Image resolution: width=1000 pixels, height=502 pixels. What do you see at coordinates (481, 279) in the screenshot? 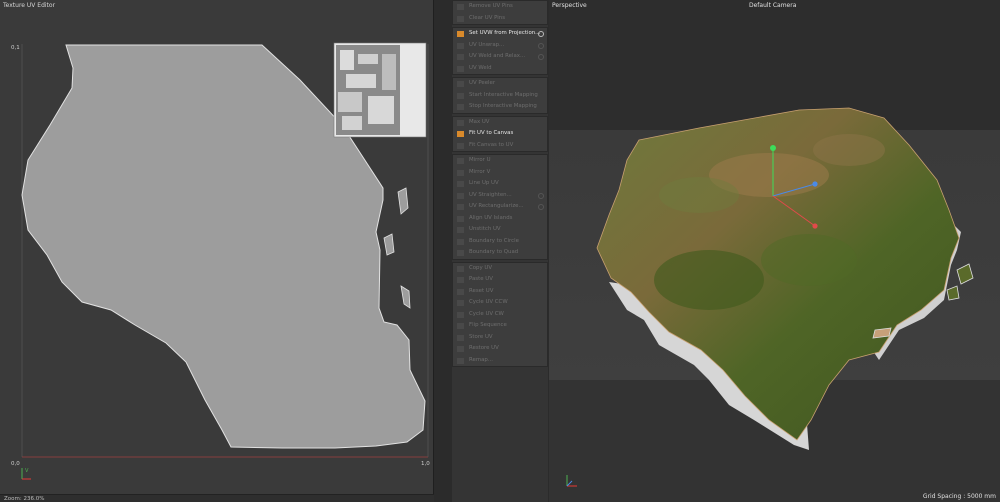
I see `command-label: Paste UV` at bounding box center [481, 279].